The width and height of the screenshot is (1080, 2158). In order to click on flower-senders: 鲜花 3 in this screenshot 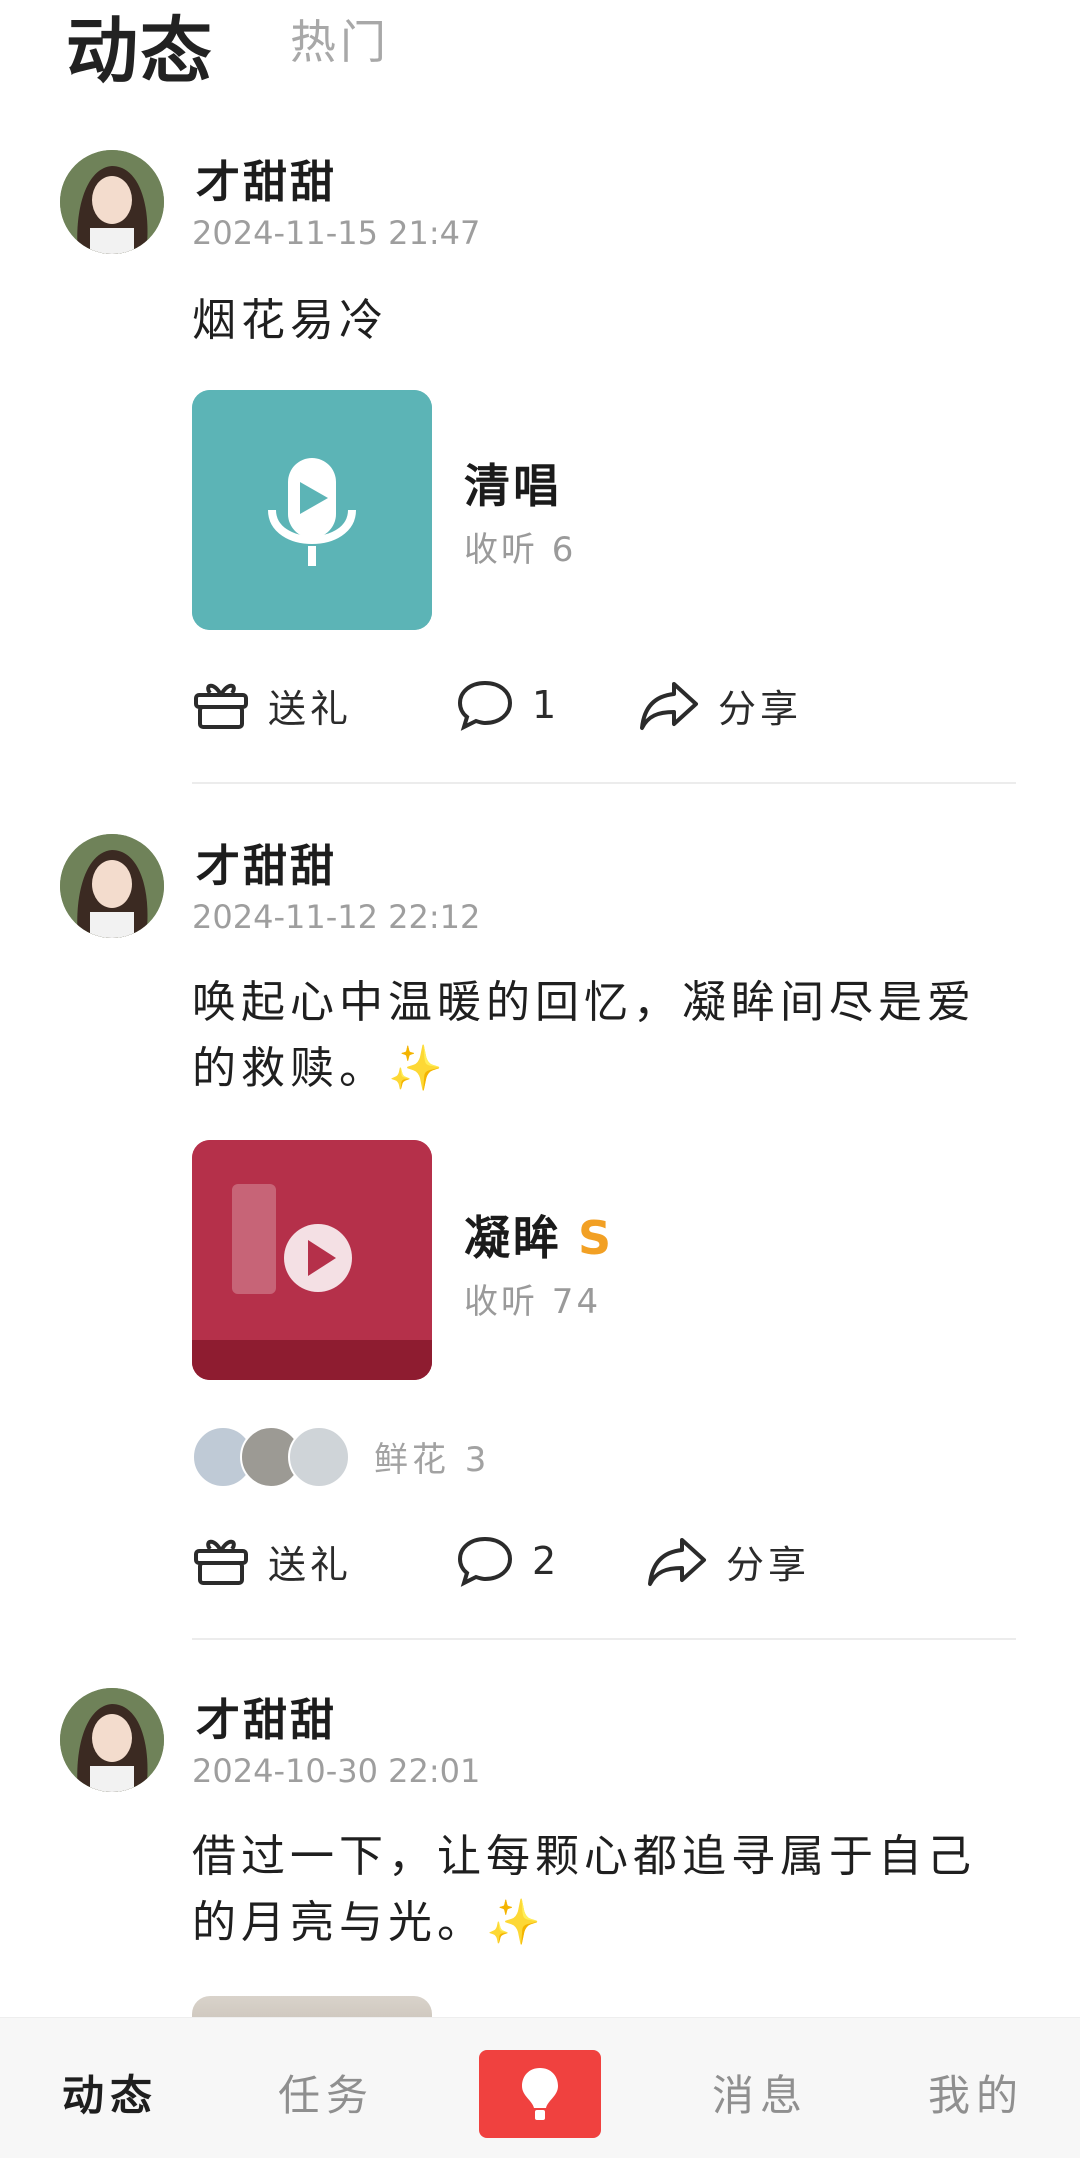, I will do `click(442, 1457)`.